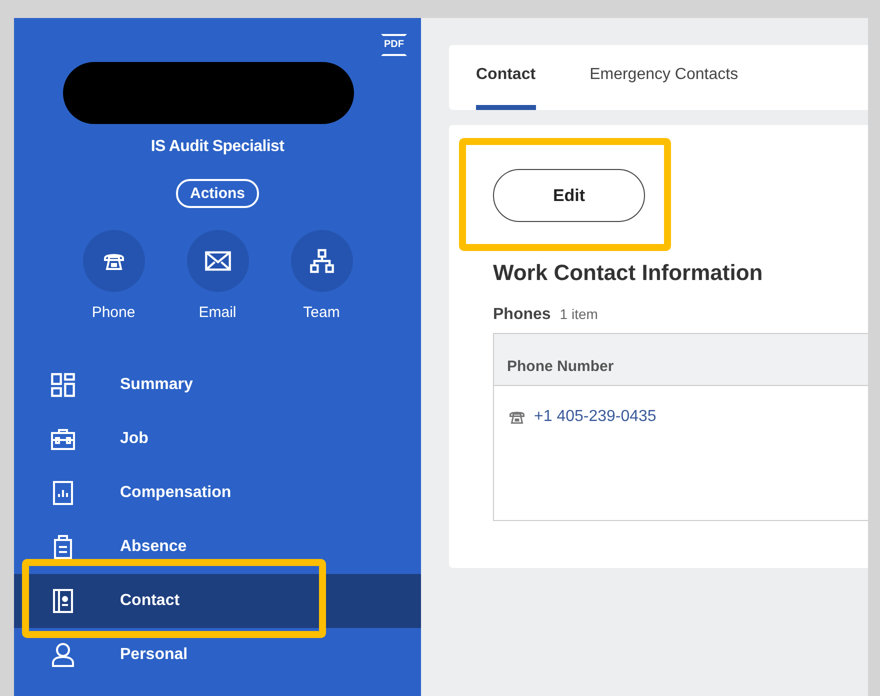 The image size is (880, 696). What do you see at coordinates (217, 312) in the screenshot?
I see `action-label: Email` at bounding box center [217, 312].